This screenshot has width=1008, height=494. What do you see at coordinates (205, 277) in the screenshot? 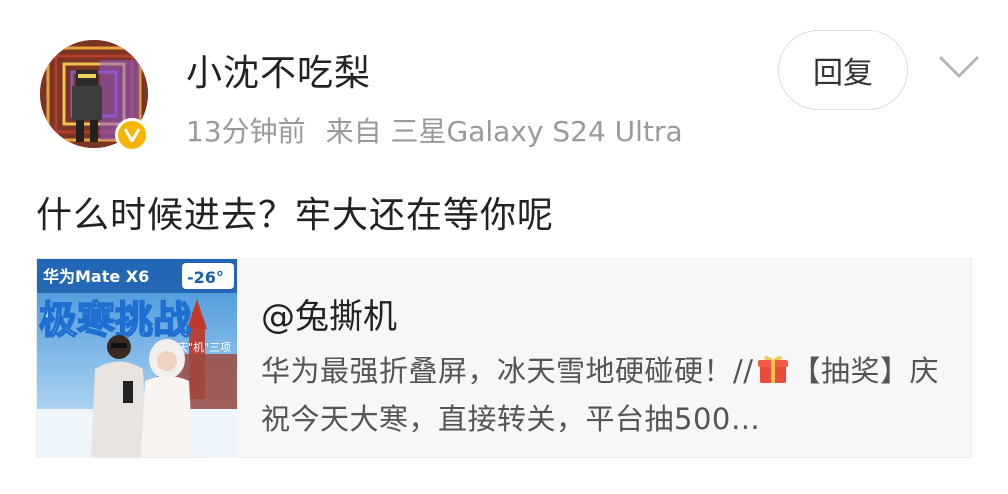
I see `thumb-temp-text: -26°` at bounding box center [205, 277].